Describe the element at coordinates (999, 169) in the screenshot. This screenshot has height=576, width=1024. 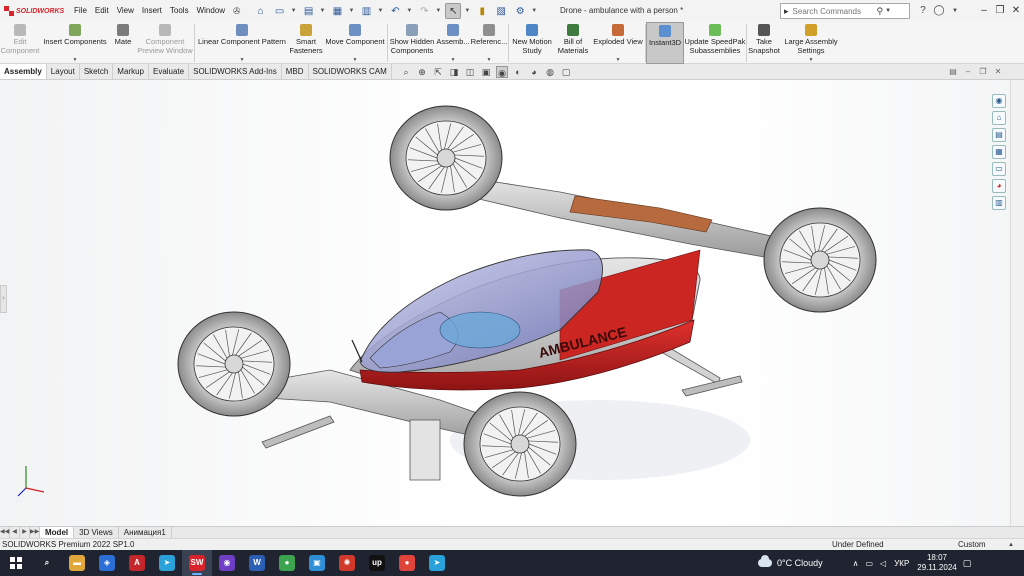
I see `folder-icon: ▭` at that location.